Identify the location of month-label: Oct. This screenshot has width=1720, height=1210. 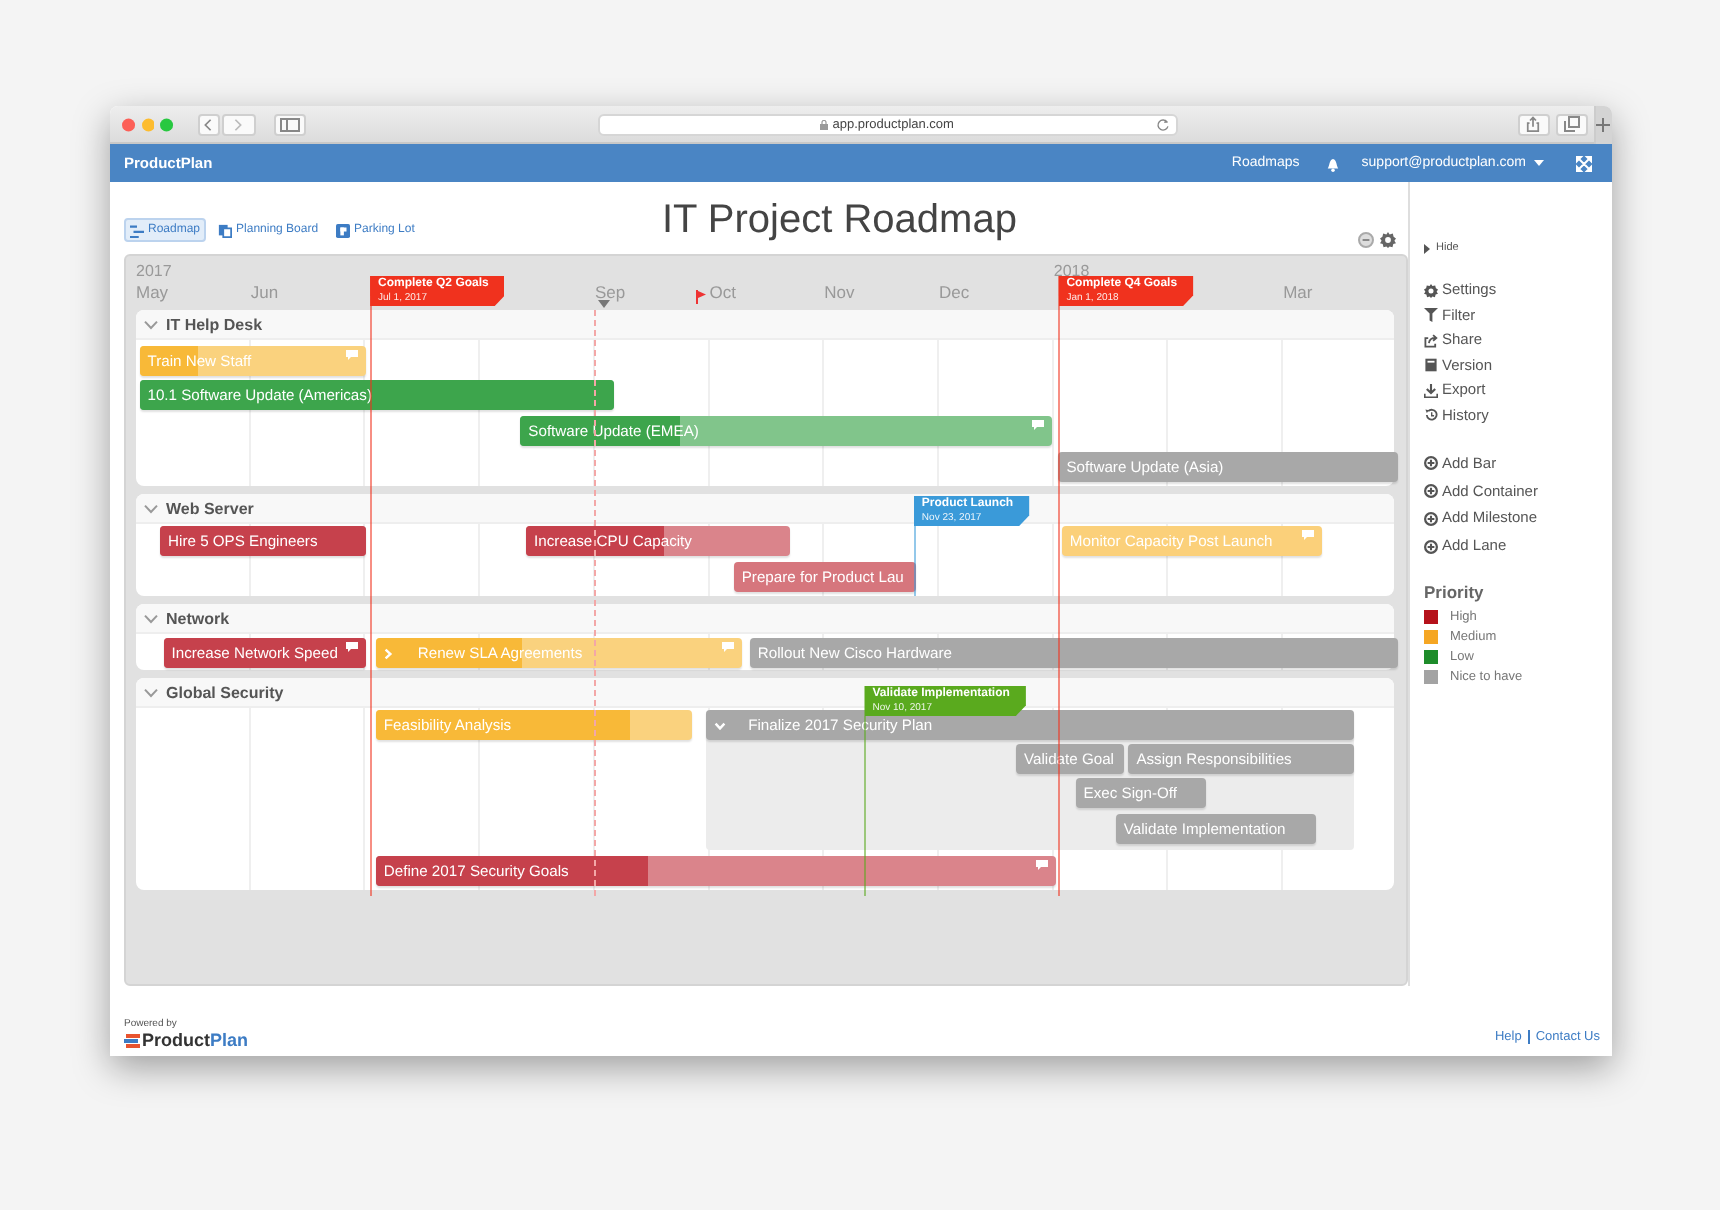
(723, 293).